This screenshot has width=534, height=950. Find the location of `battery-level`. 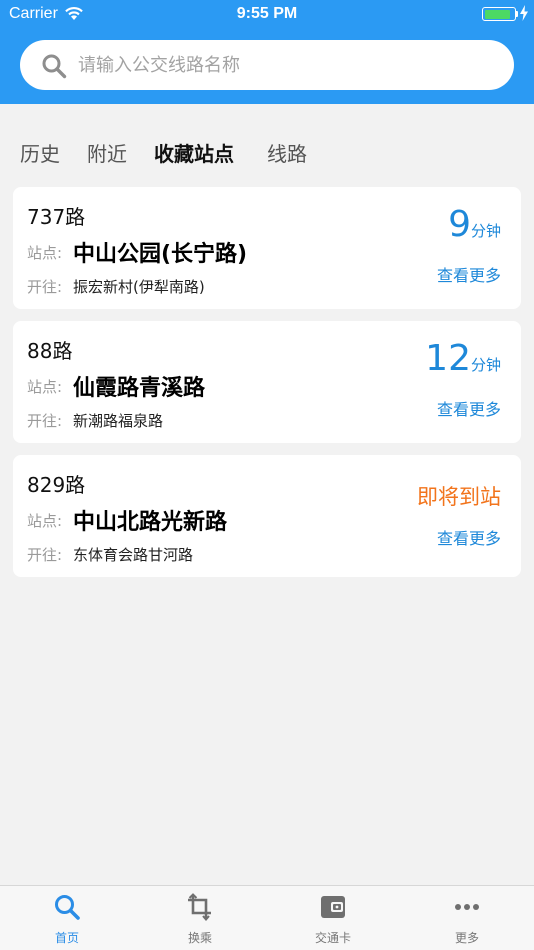

battery-level is located at coordinates (497, 14).